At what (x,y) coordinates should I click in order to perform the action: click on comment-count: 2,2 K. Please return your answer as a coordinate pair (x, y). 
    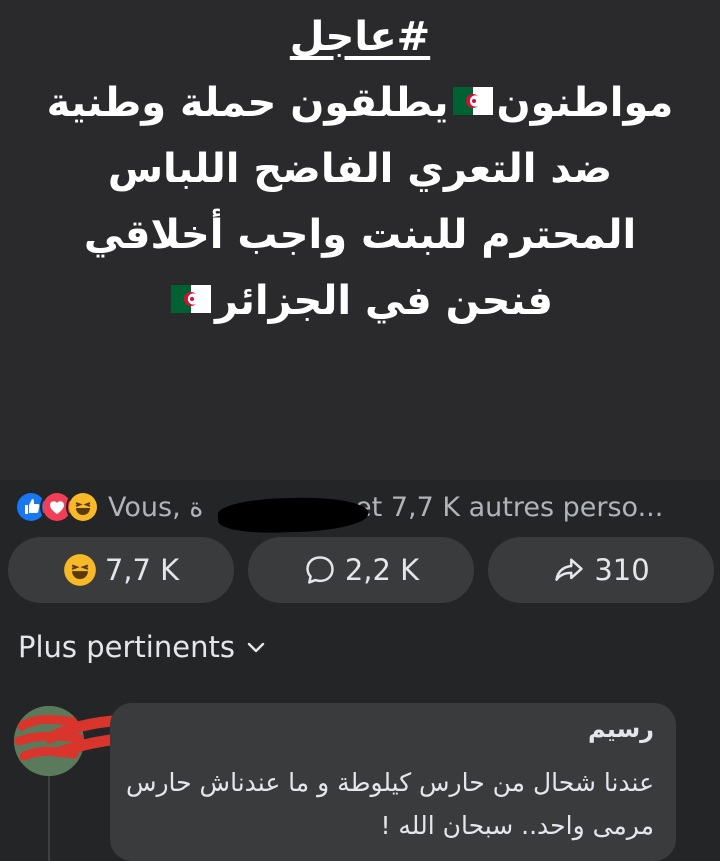
    Looking at the image, I should click on (382, 570).